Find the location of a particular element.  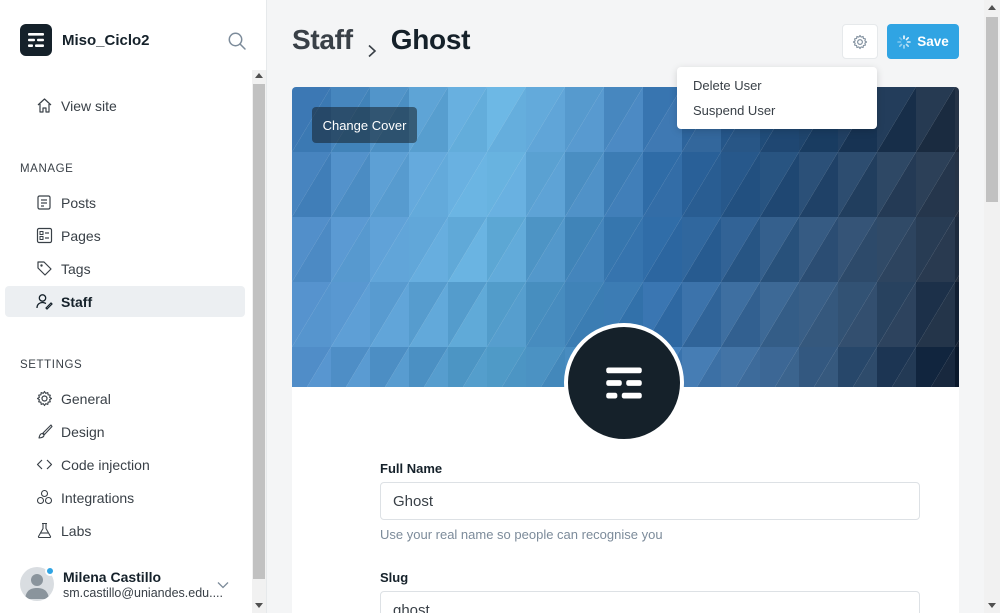

page-title: Ghost is located at coordinates (430, 39).